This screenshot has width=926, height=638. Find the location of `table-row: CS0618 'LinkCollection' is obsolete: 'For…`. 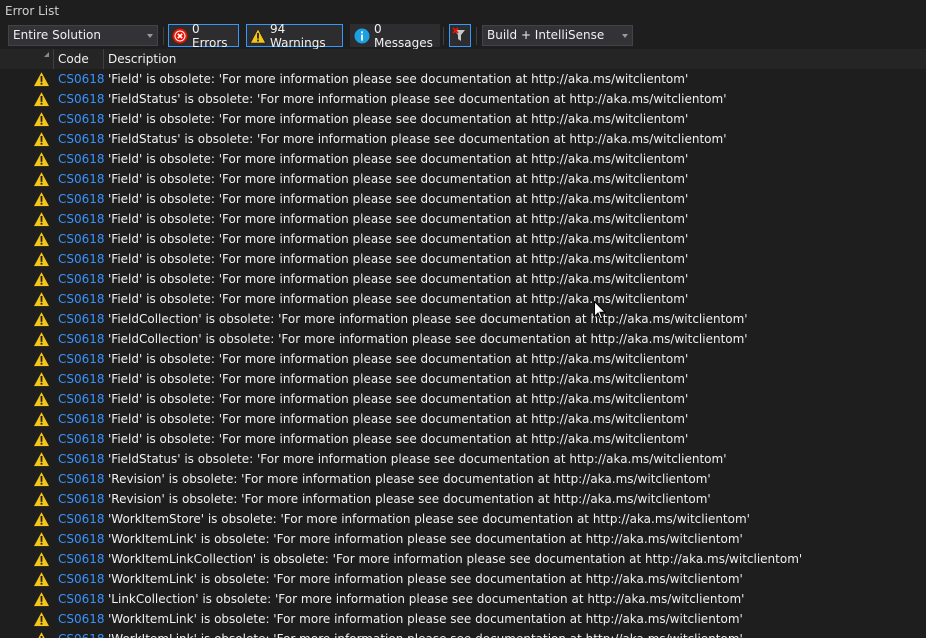

table-row: CS0618 'LinkCollection' is obsolete: 'For… is located at coordinates (463, 599).